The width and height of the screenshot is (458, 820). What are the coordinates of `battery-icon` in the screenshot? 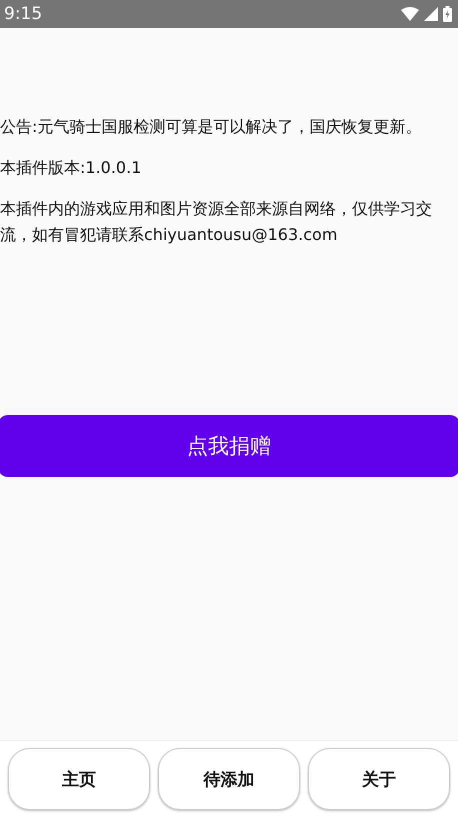 It's located at (447, 14).